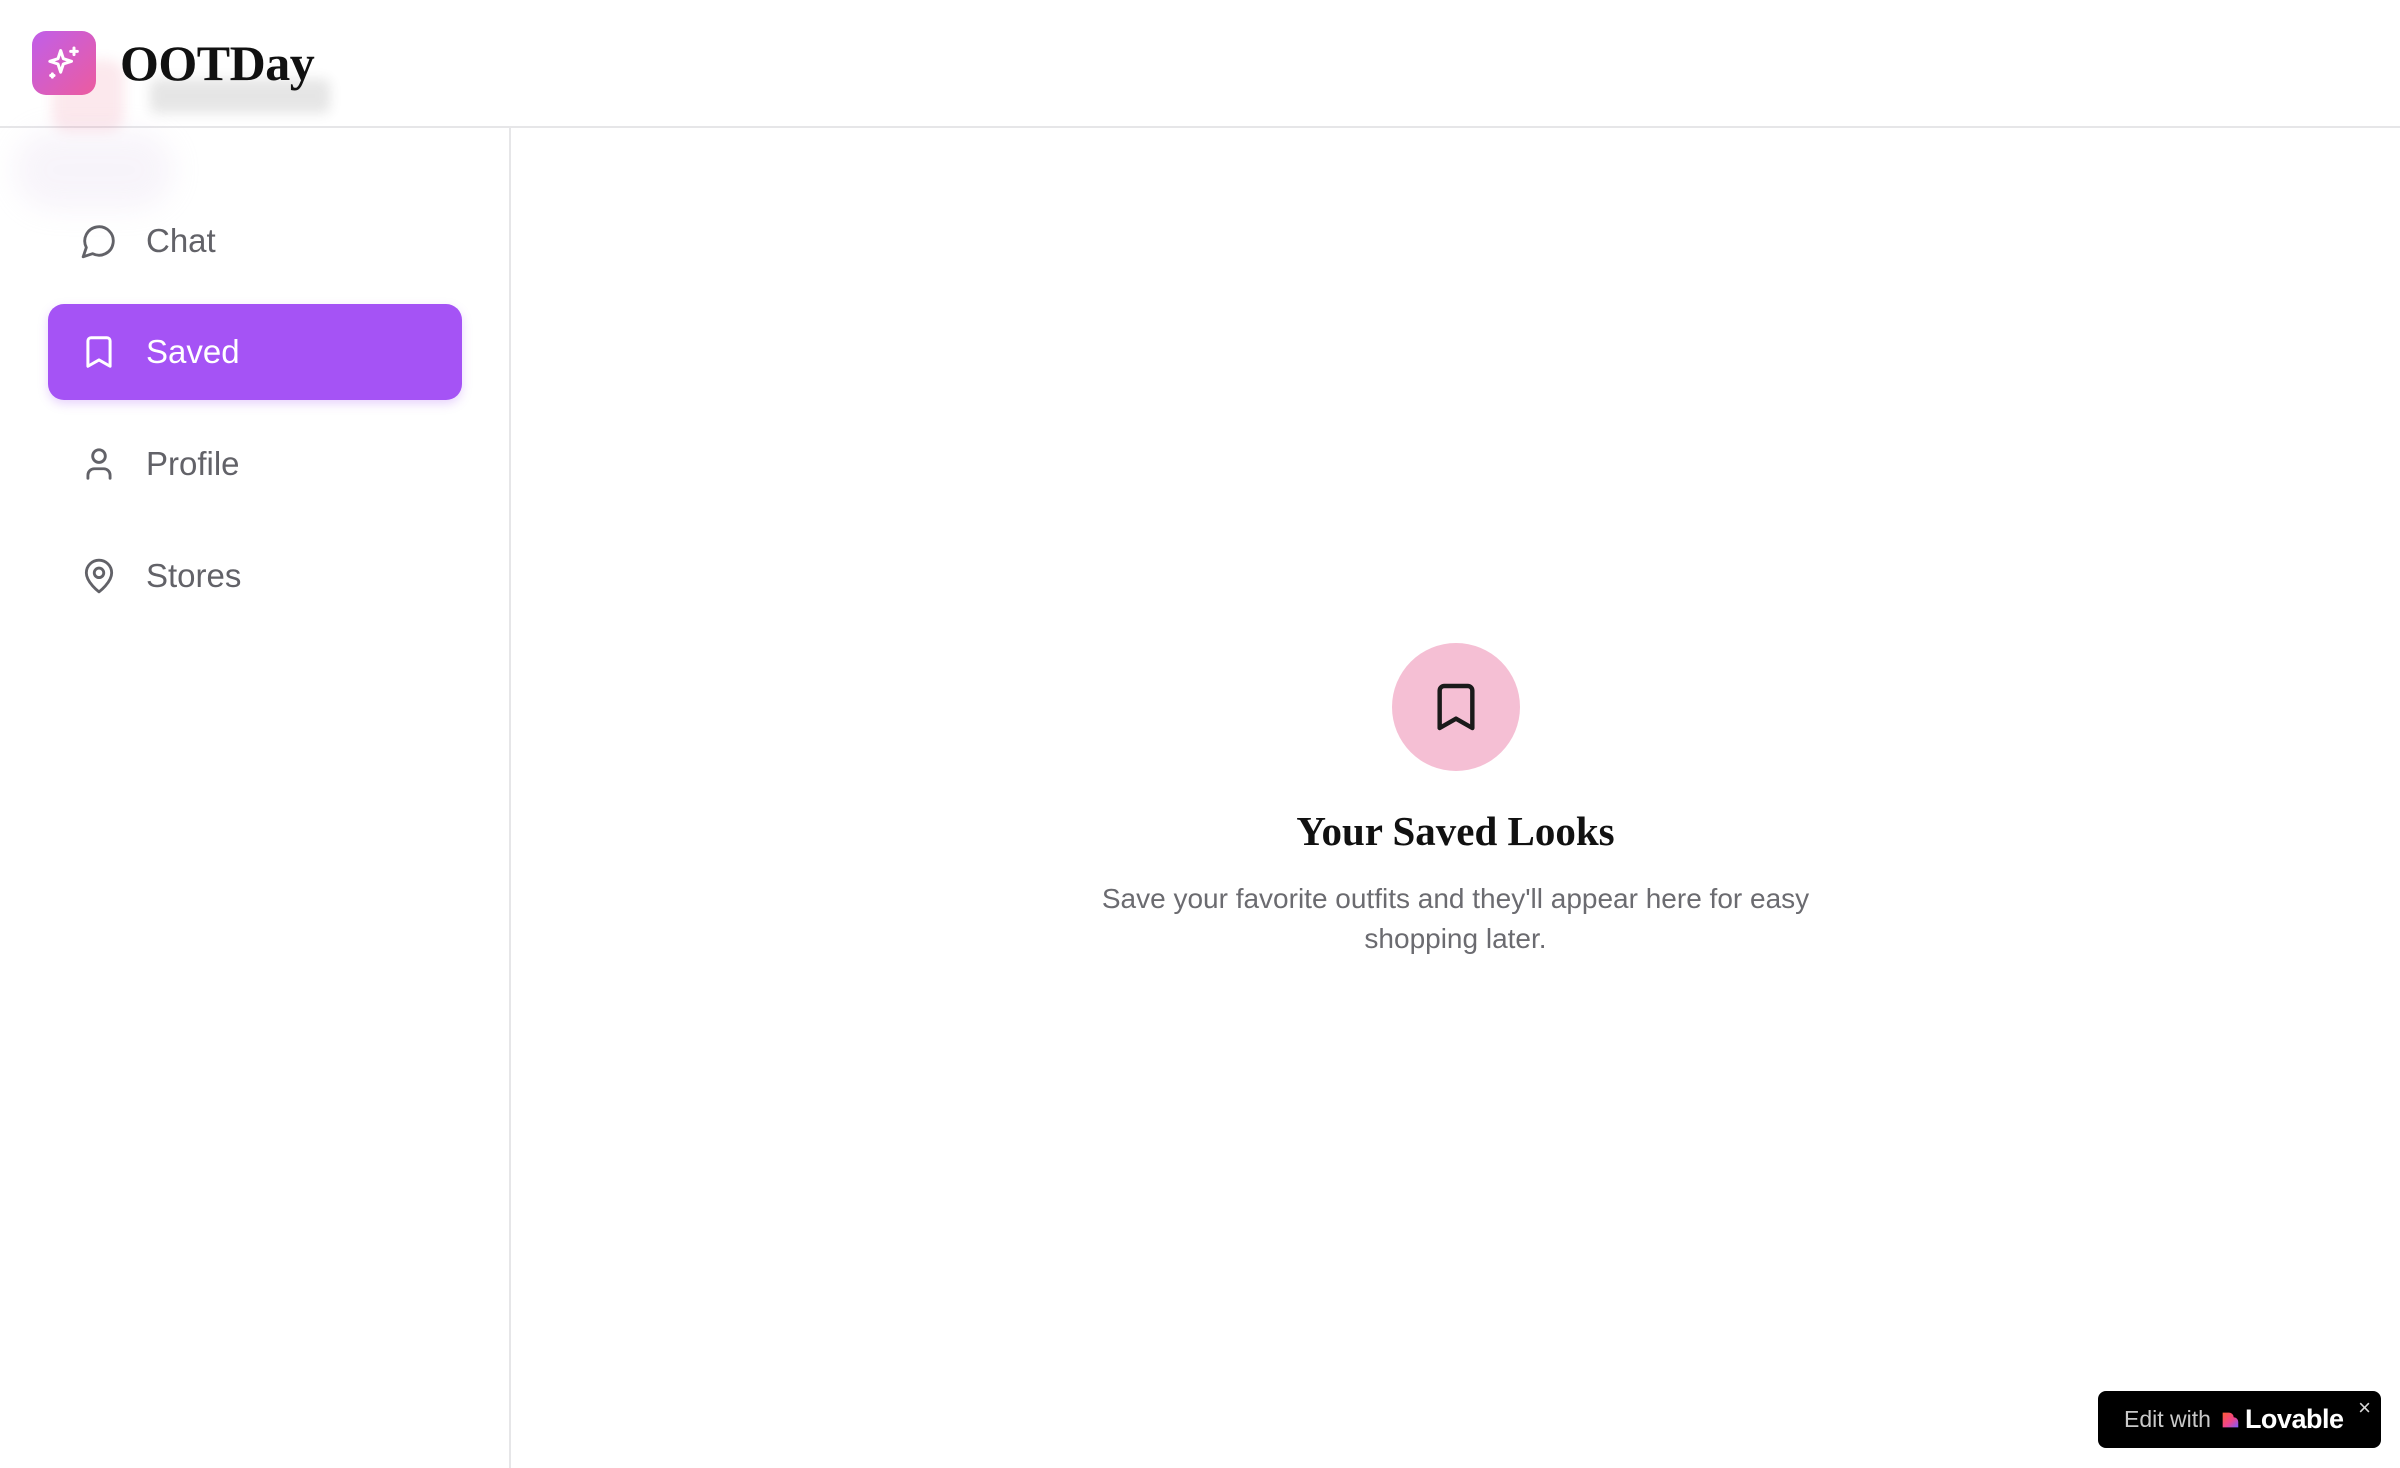  Describe the element at coordinates (99, 464) in the screenshot. I see `user-icon` at that location.